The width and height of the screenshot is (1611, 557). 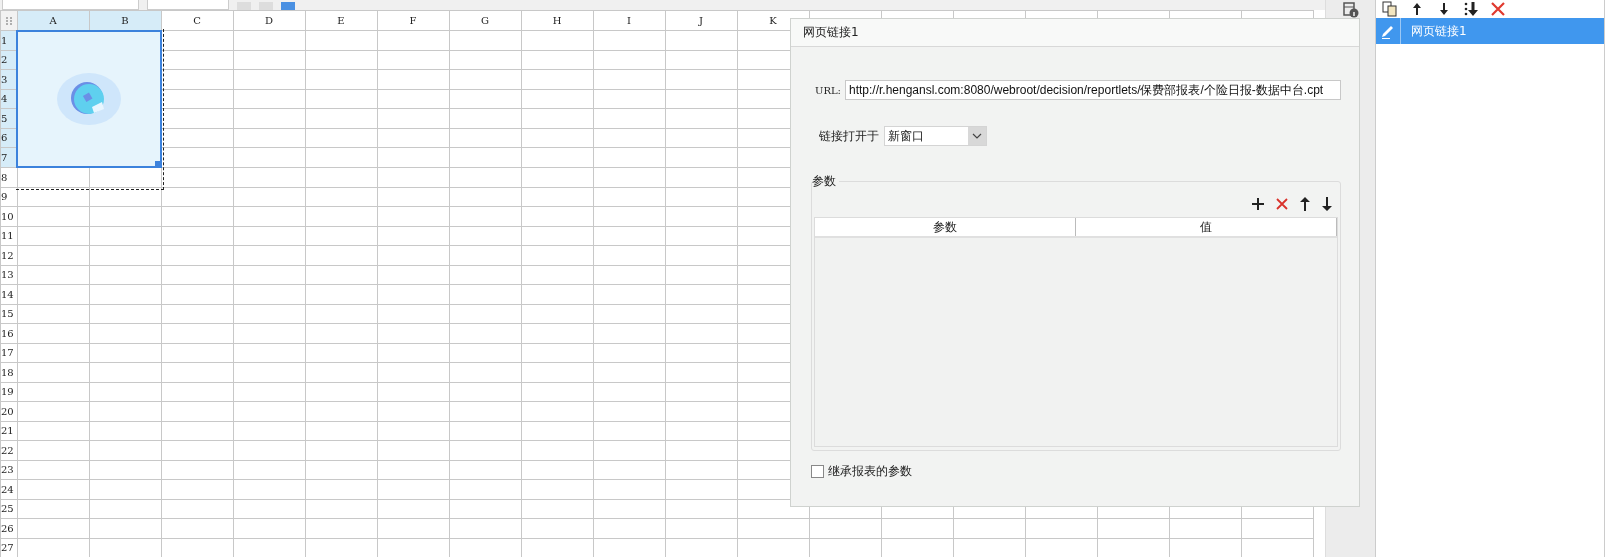 What do you see at coordinates (1075, 33) in the screenshot?
I see `dialog-title: 网页链接1` at bounding box center [1075, 33].